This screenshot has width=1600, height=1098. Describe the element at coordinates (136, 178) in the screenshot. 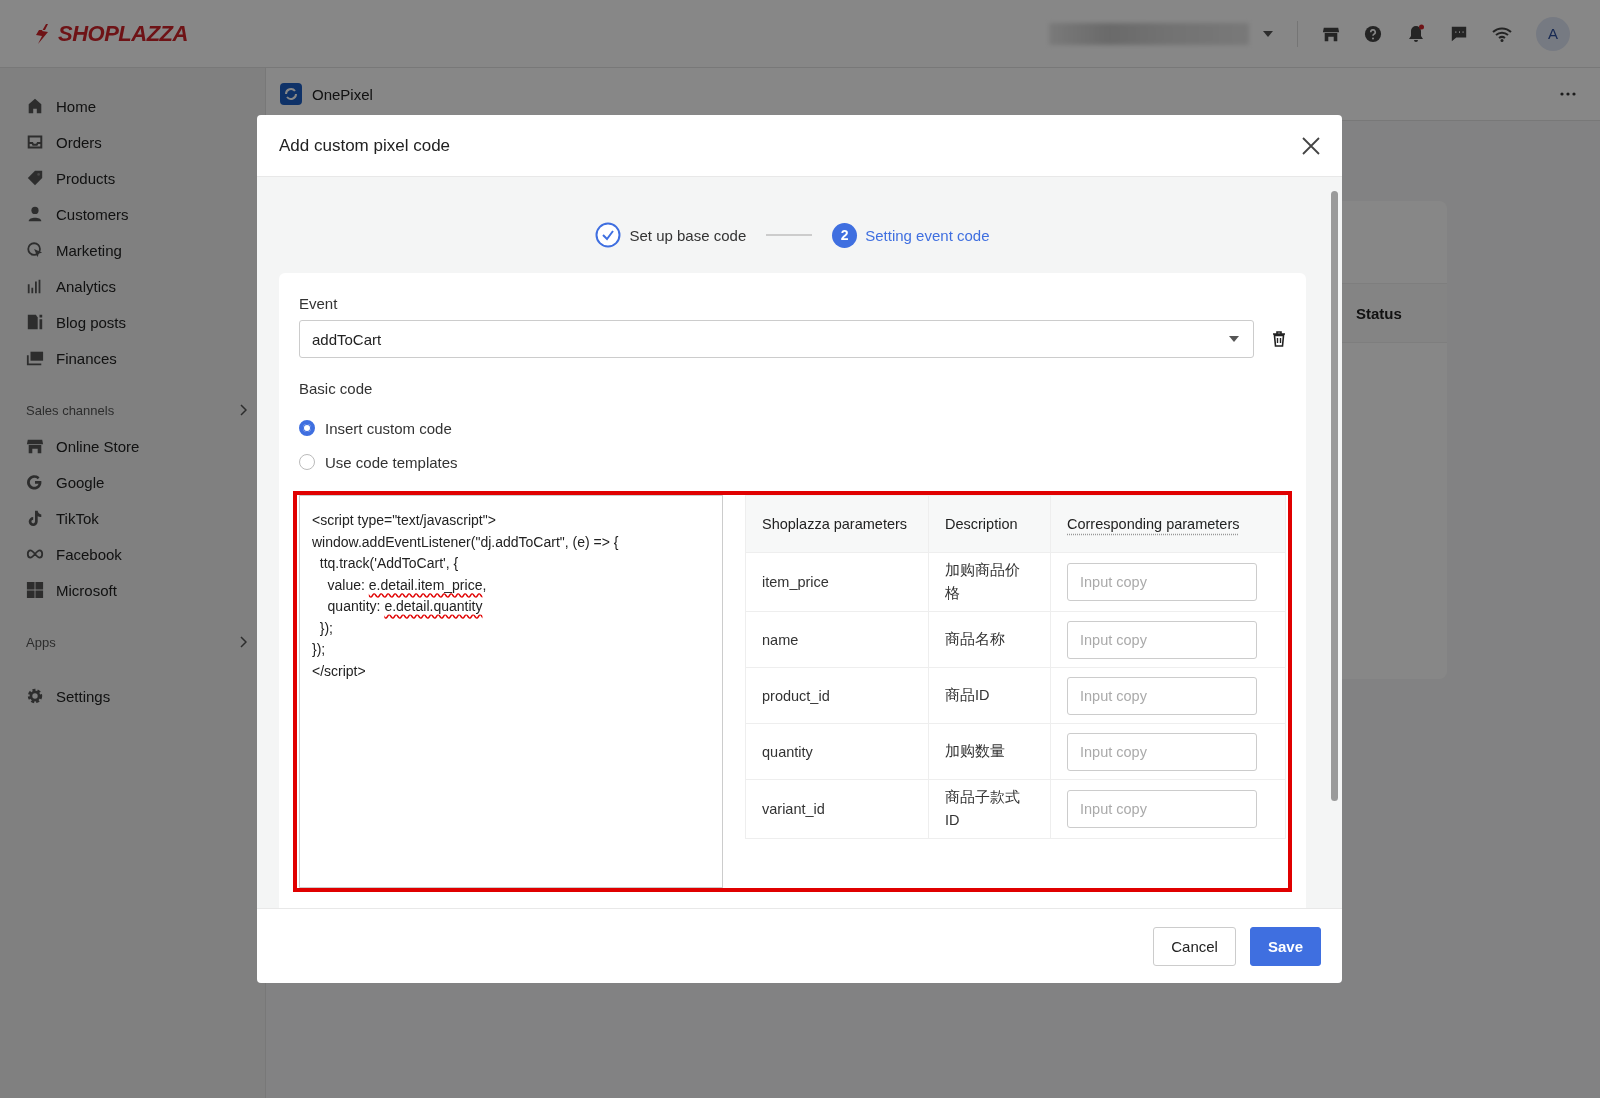

I see `sidebar-item: Products` at that location.